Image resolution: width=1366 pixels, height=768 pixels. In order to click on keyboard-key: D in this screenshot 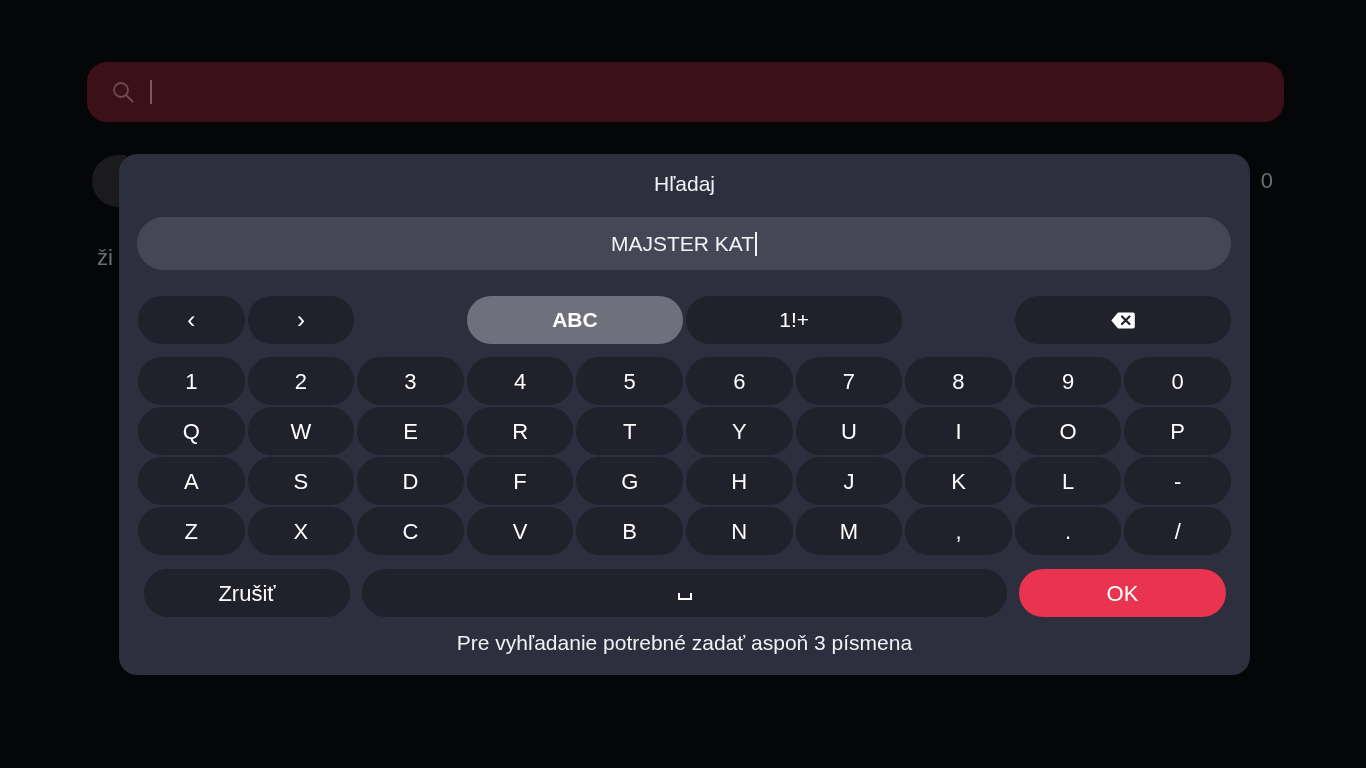, I will do `click(410, 481)`.